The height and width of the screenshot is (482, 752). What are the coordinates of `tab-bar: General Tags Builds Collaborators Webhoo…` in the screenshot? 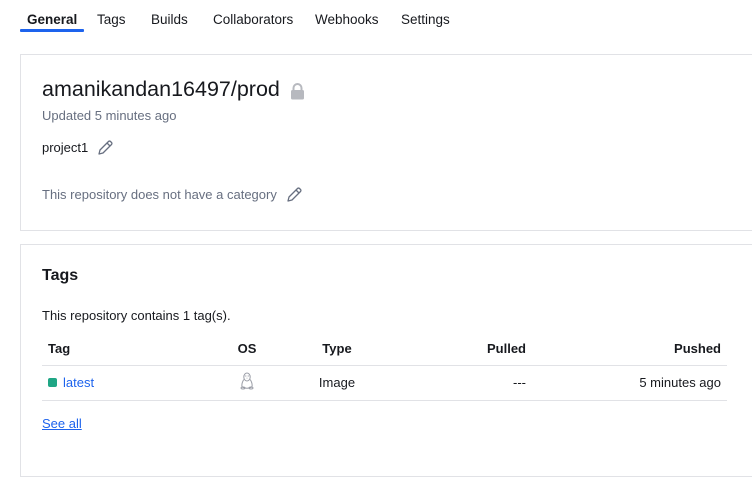 It's located at (376, 18).